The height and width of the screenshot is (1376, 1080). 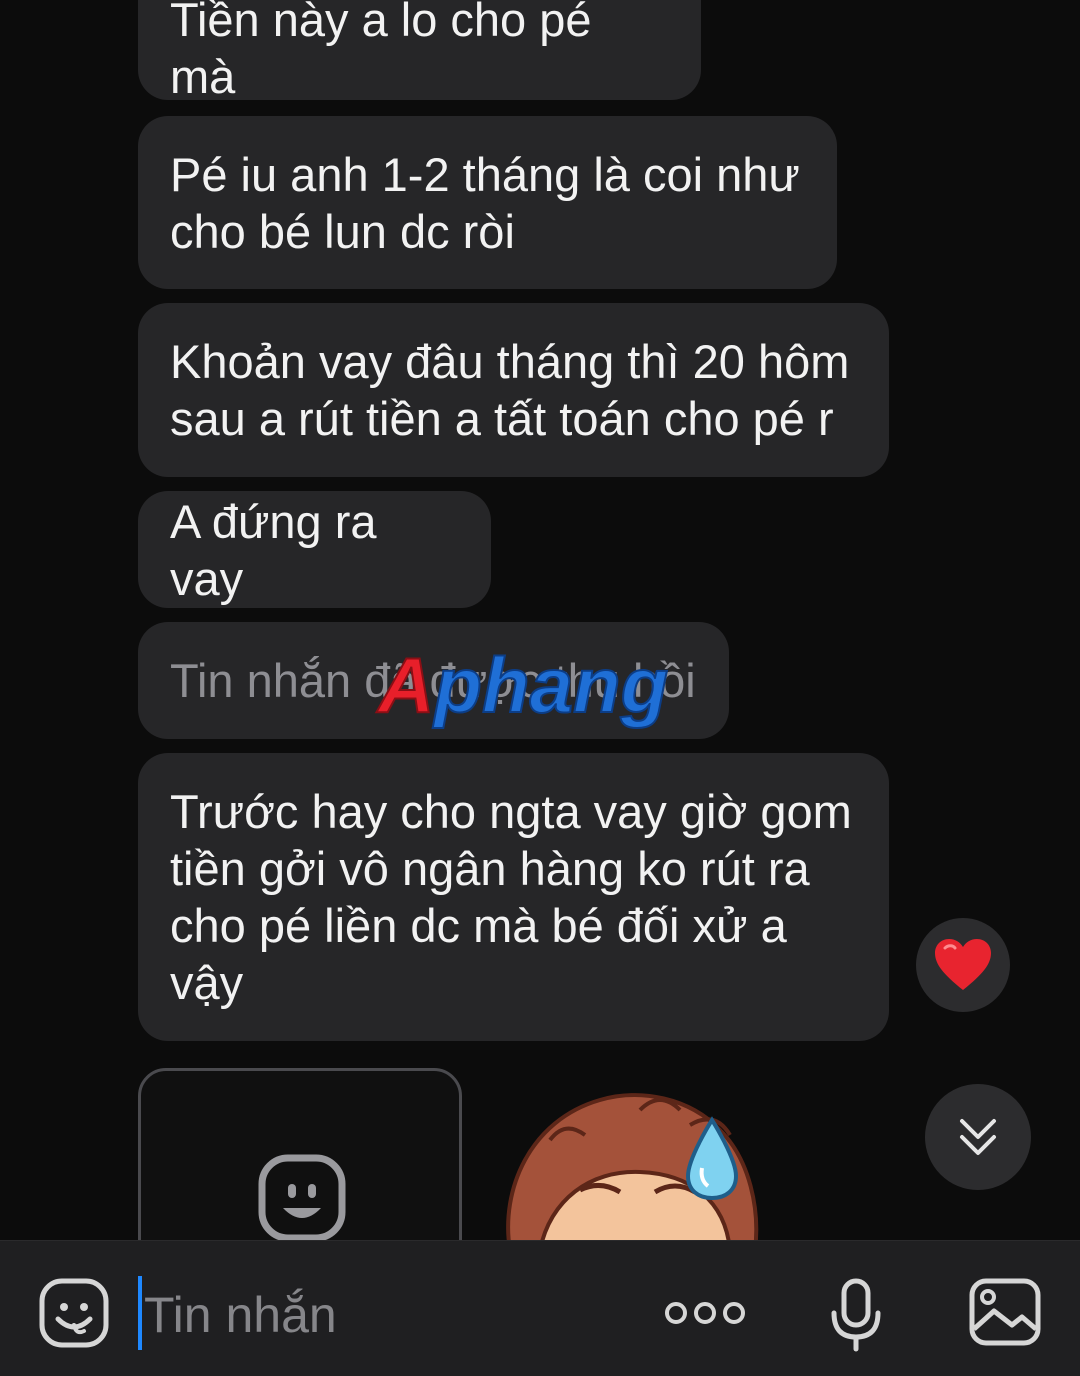 I want to click on message-text: Tiền này a lo cho pé mà, so click(x=381, y=51).